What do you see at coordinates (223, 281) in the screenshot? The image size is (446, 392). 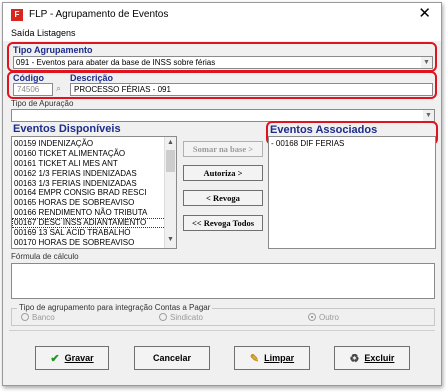 I see `formula-textarea` at bounding box center [223, 281].